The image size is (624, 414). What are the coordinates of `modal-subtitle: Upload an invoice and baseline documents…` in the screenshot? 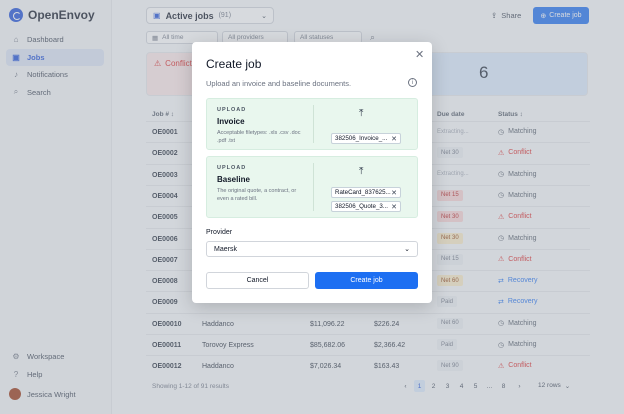 It's located at (279, 83).